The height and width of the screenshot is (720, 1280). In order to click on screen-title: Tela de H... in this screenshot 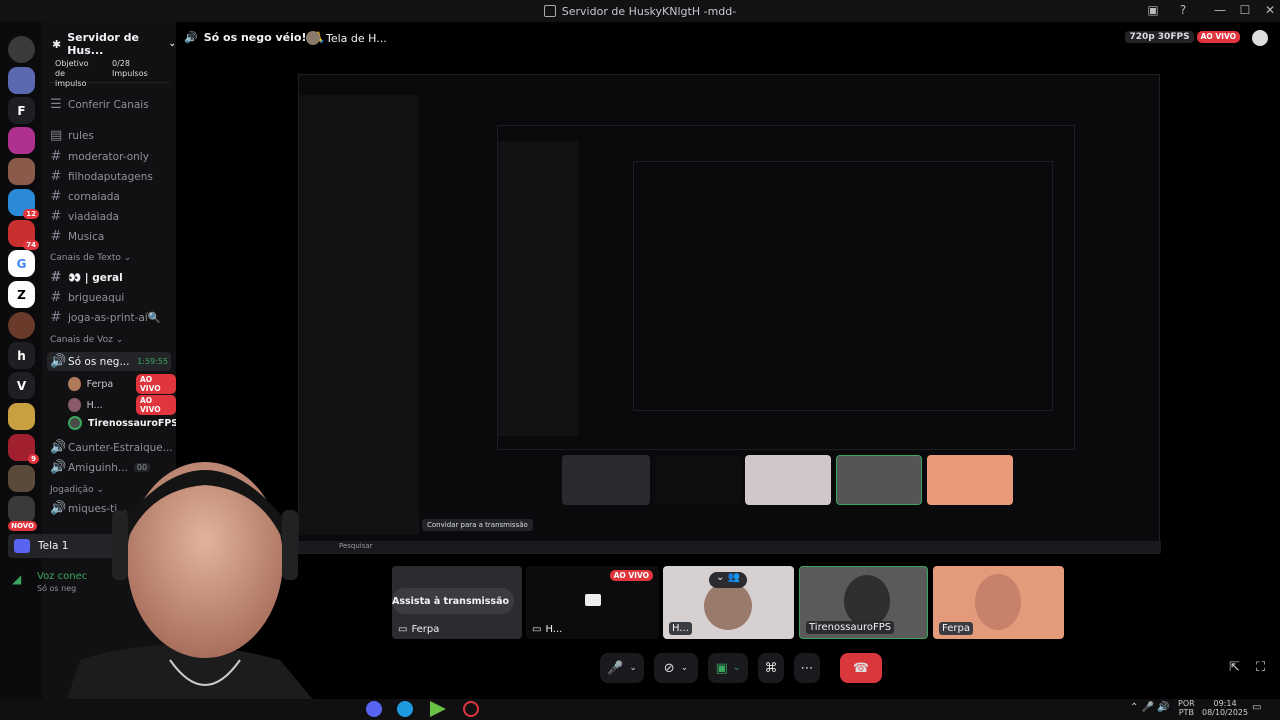, I will do `click(346, 38)`.